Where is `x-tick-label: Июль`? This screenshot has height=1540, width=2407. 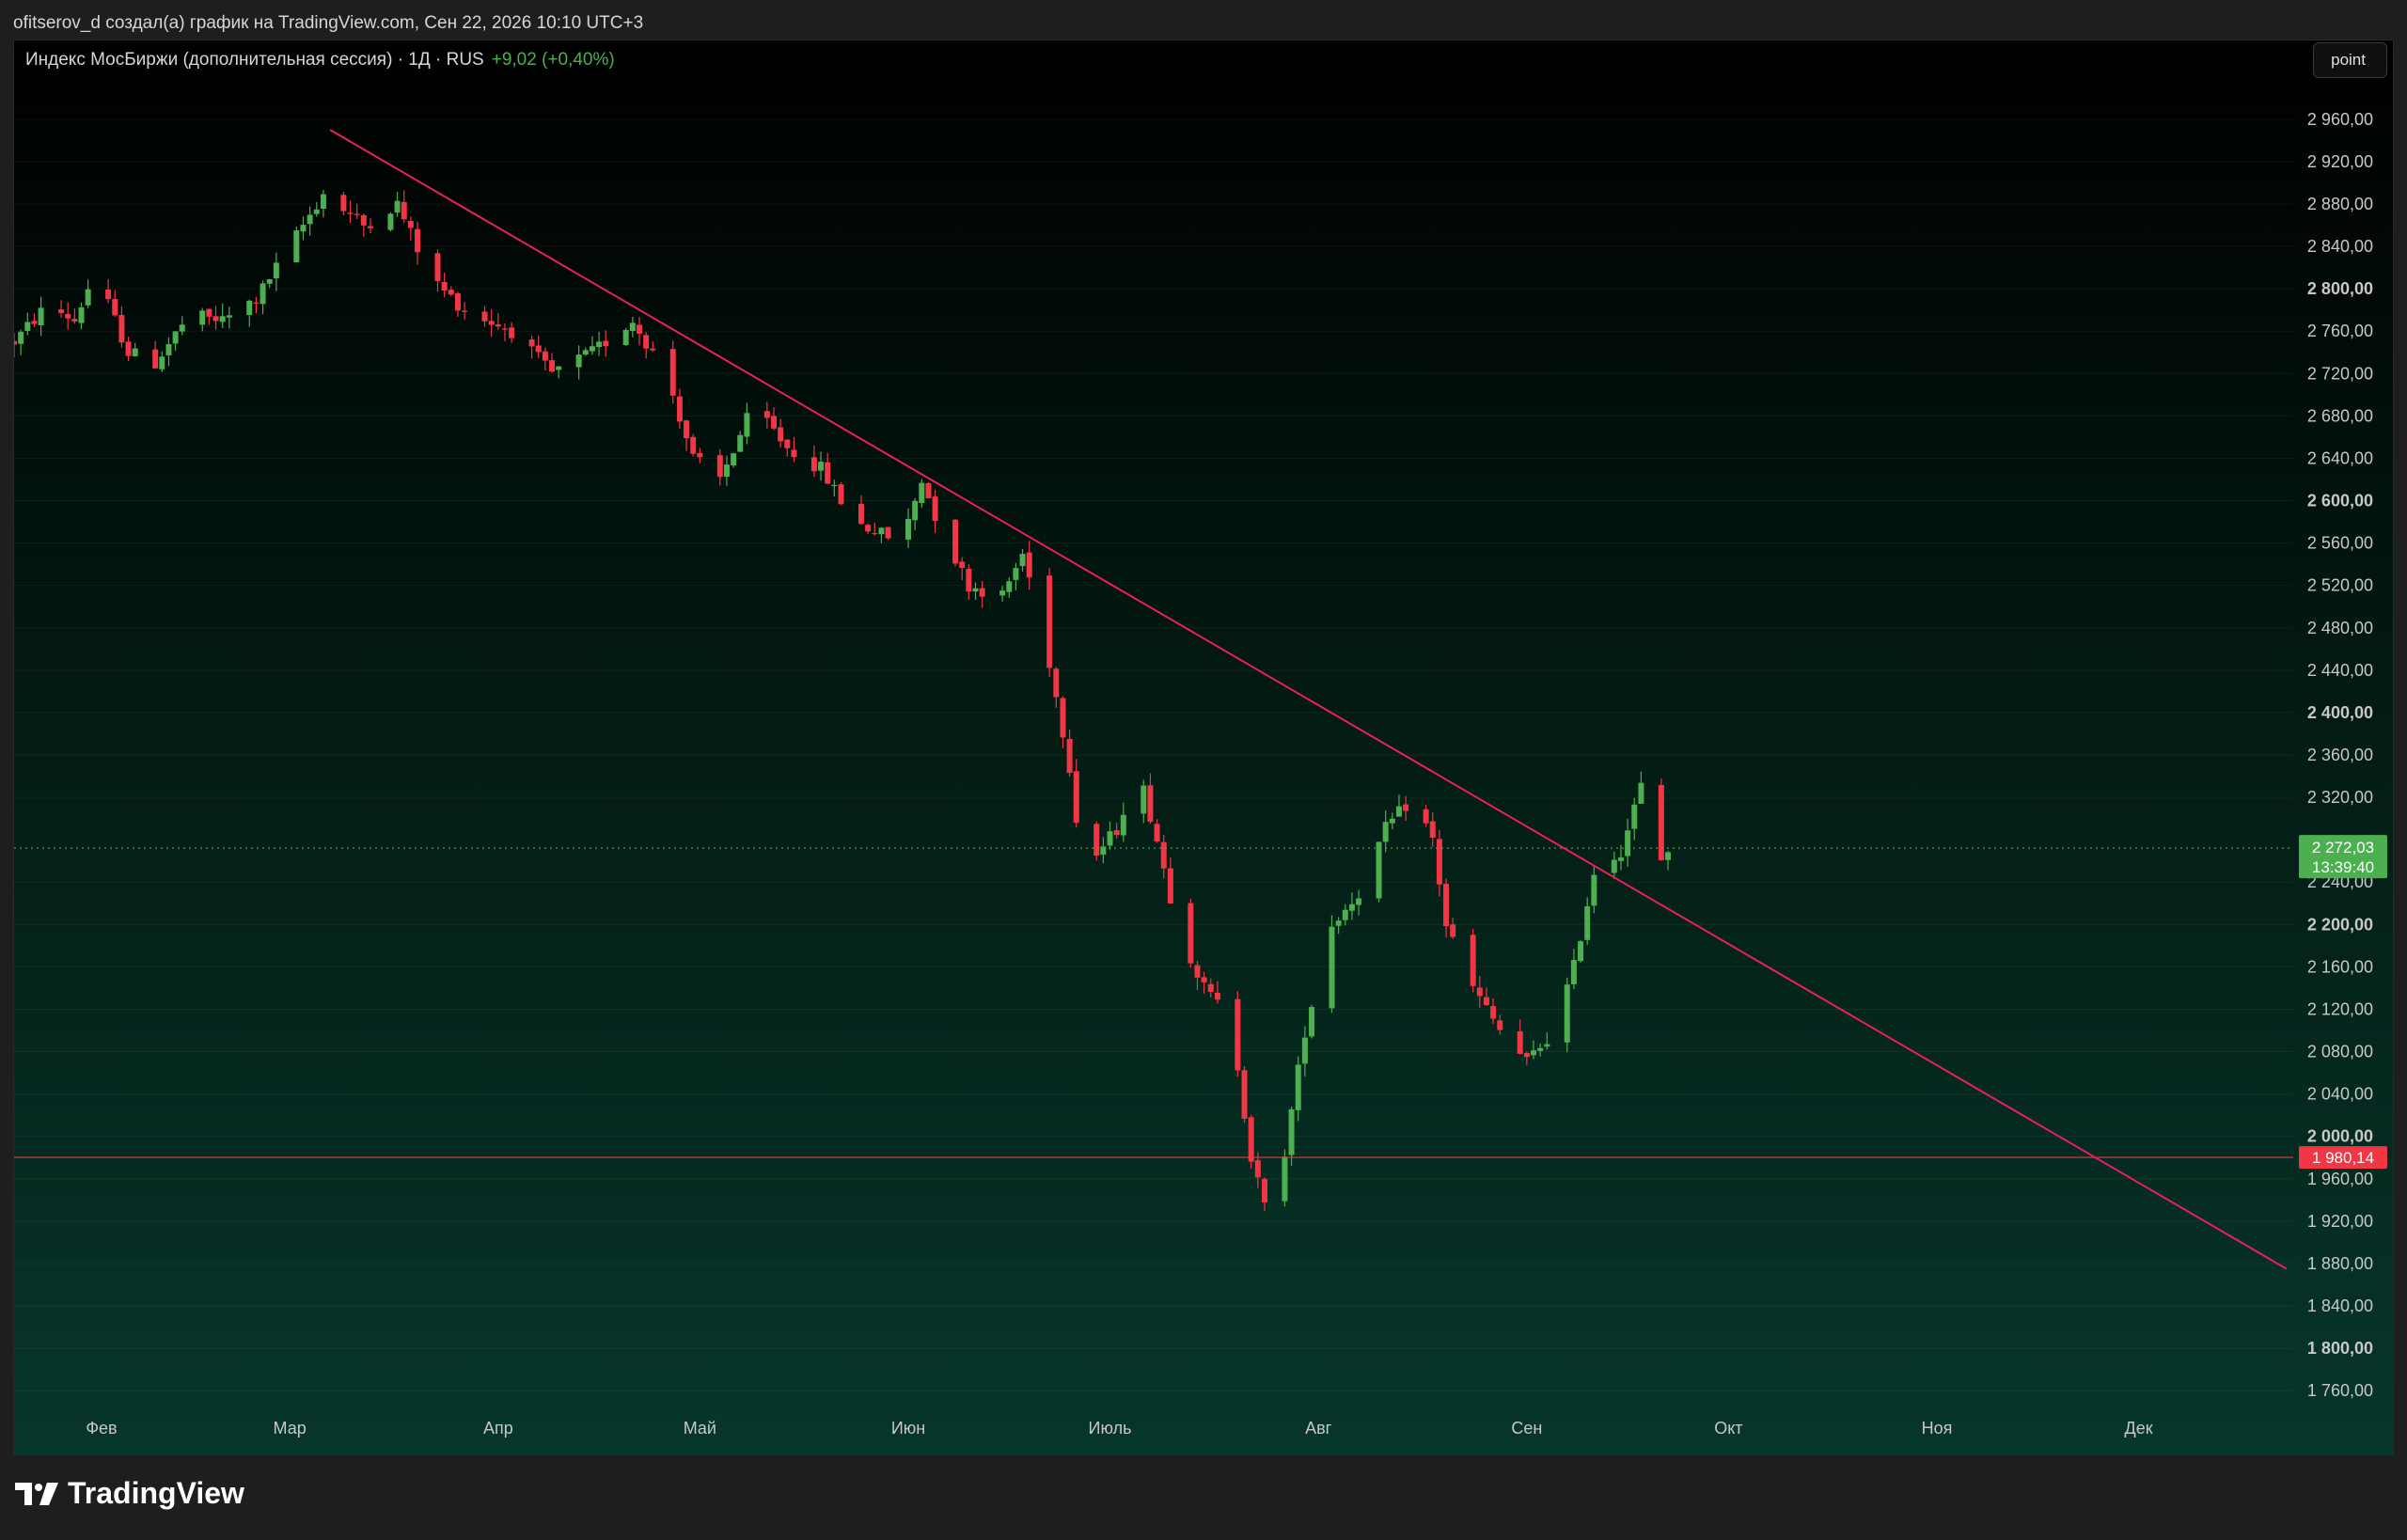 x-tick-label: Июль is located at coordinates (1110, 1428).